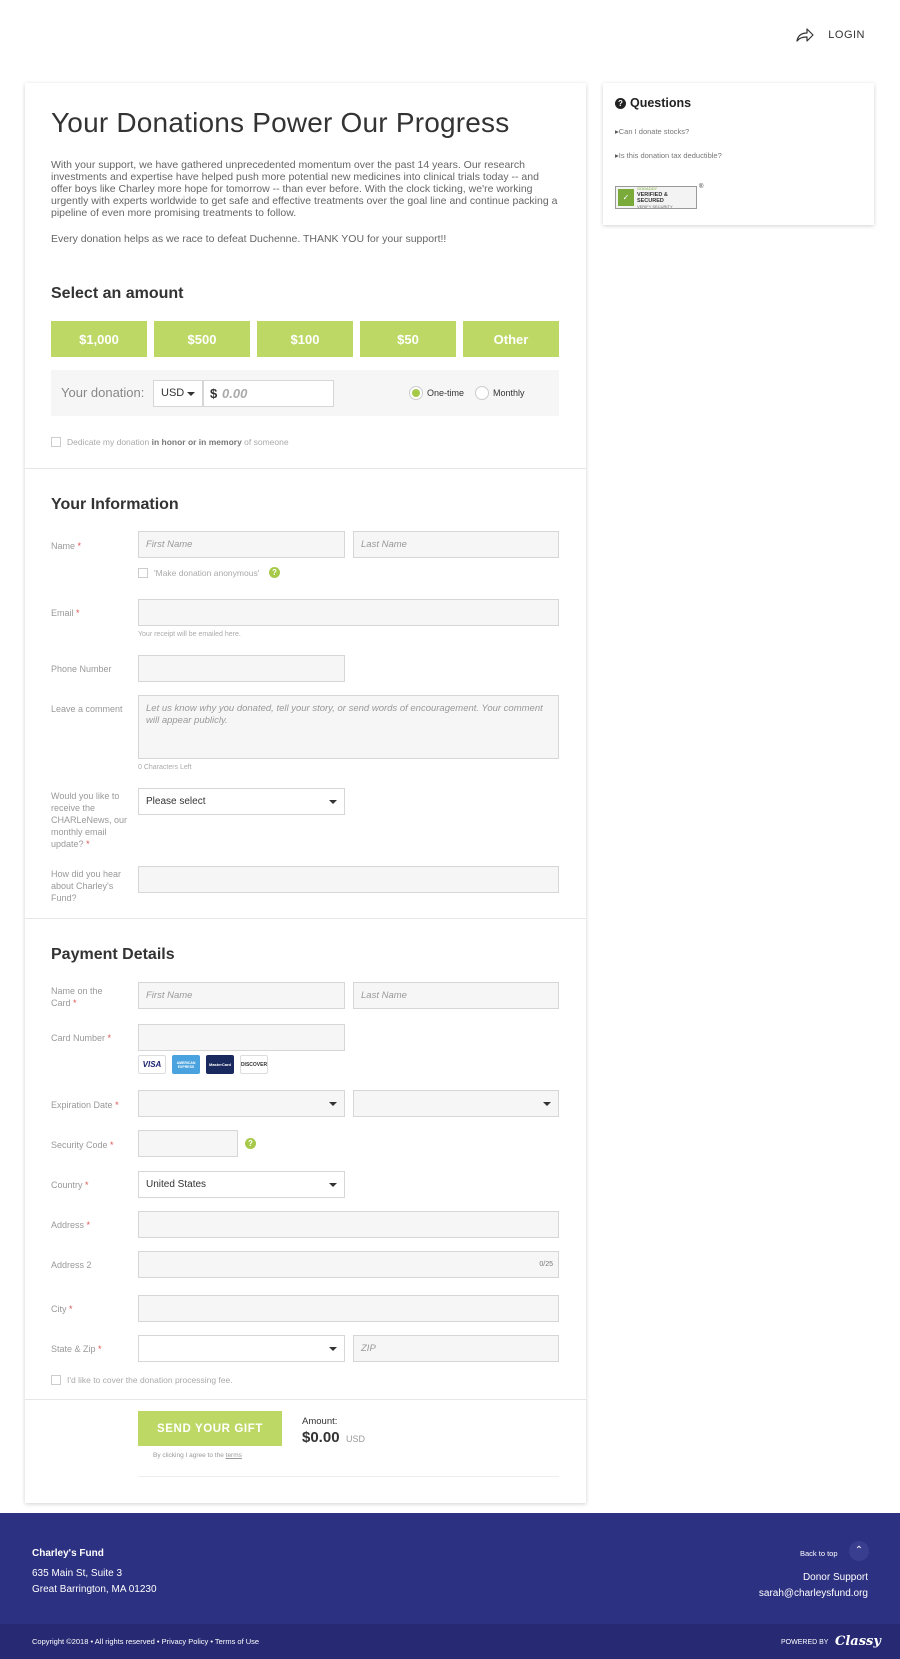  Describe the element at coordinates (268, 393) in the screenshot. I see `donation-amount-input: $ 0.00` at that location.